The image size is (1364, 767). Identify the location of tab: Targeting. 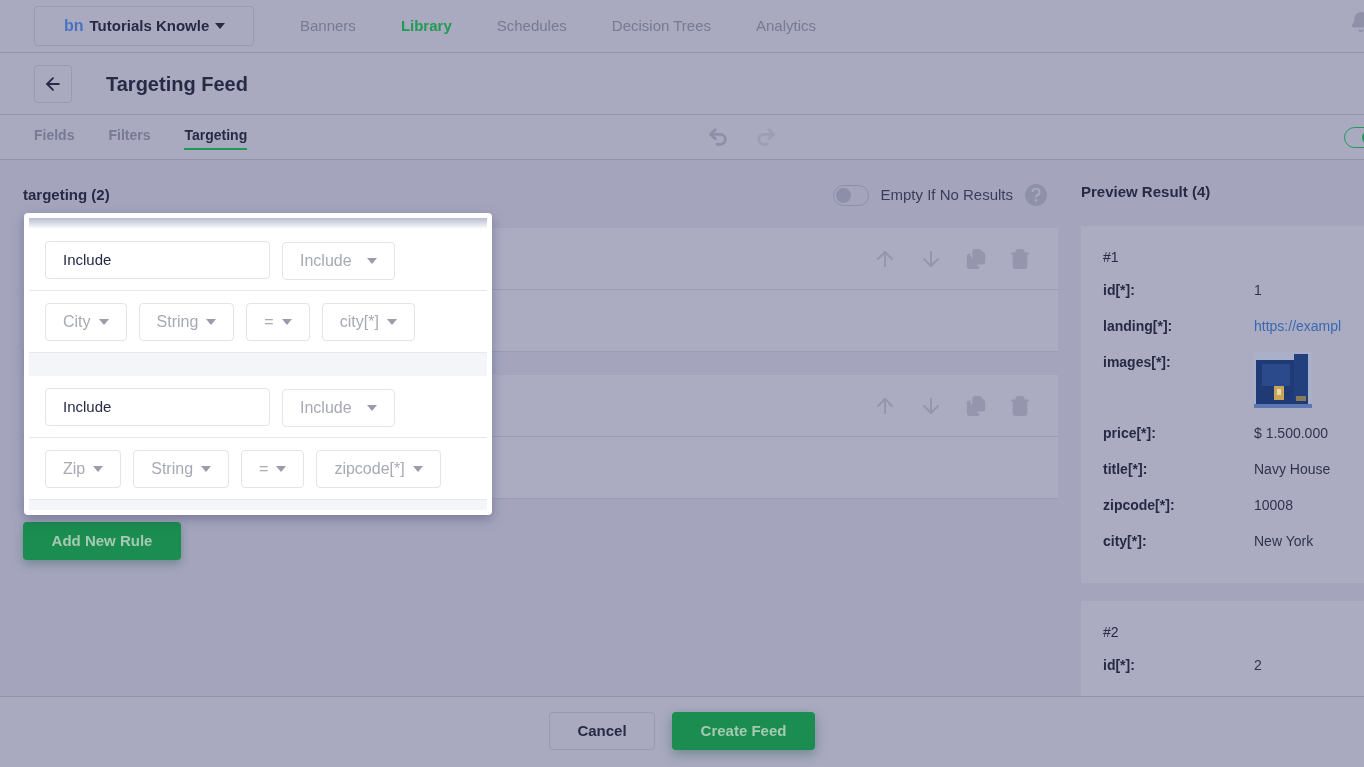
(216, 137).